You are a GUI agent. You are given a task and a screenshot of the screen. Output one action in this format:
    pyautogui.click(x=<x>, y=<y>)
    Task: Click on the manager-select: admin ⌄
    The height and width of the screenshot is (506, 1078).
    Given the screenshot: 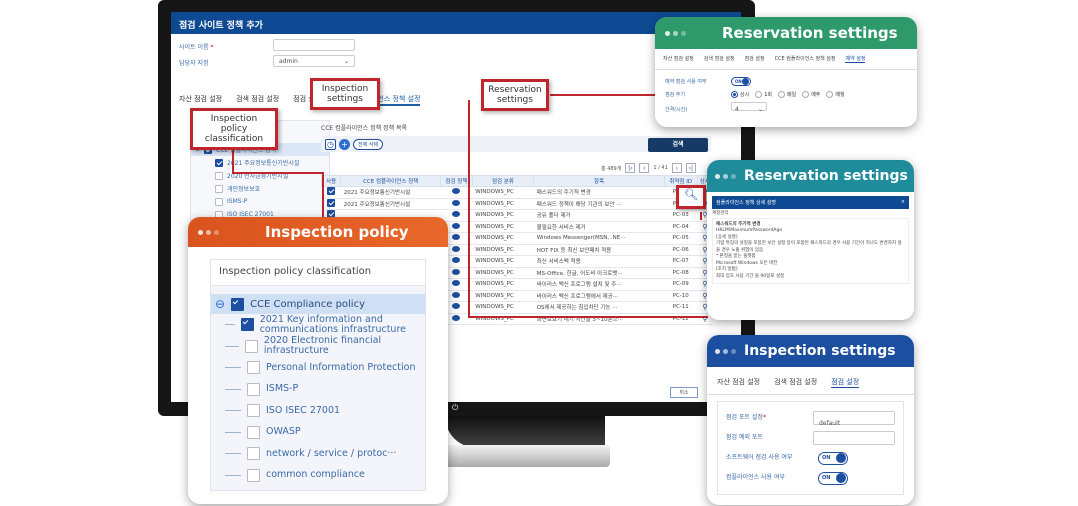 What is the action you would take?
    pyautogui.click(x=314, y=61)
    